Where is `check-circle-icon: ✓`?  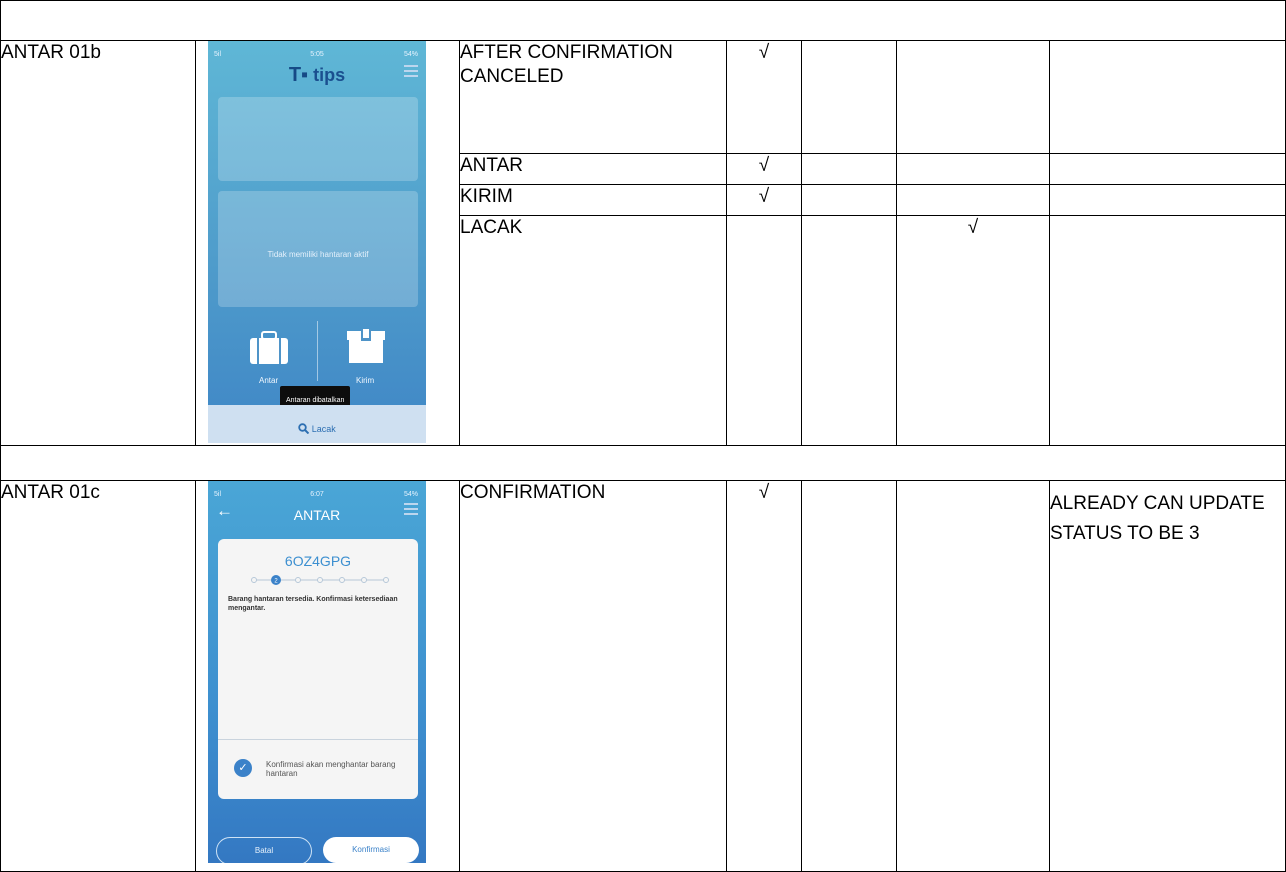 check-circle-icon: ✓ is located at coordinates (243, 768).